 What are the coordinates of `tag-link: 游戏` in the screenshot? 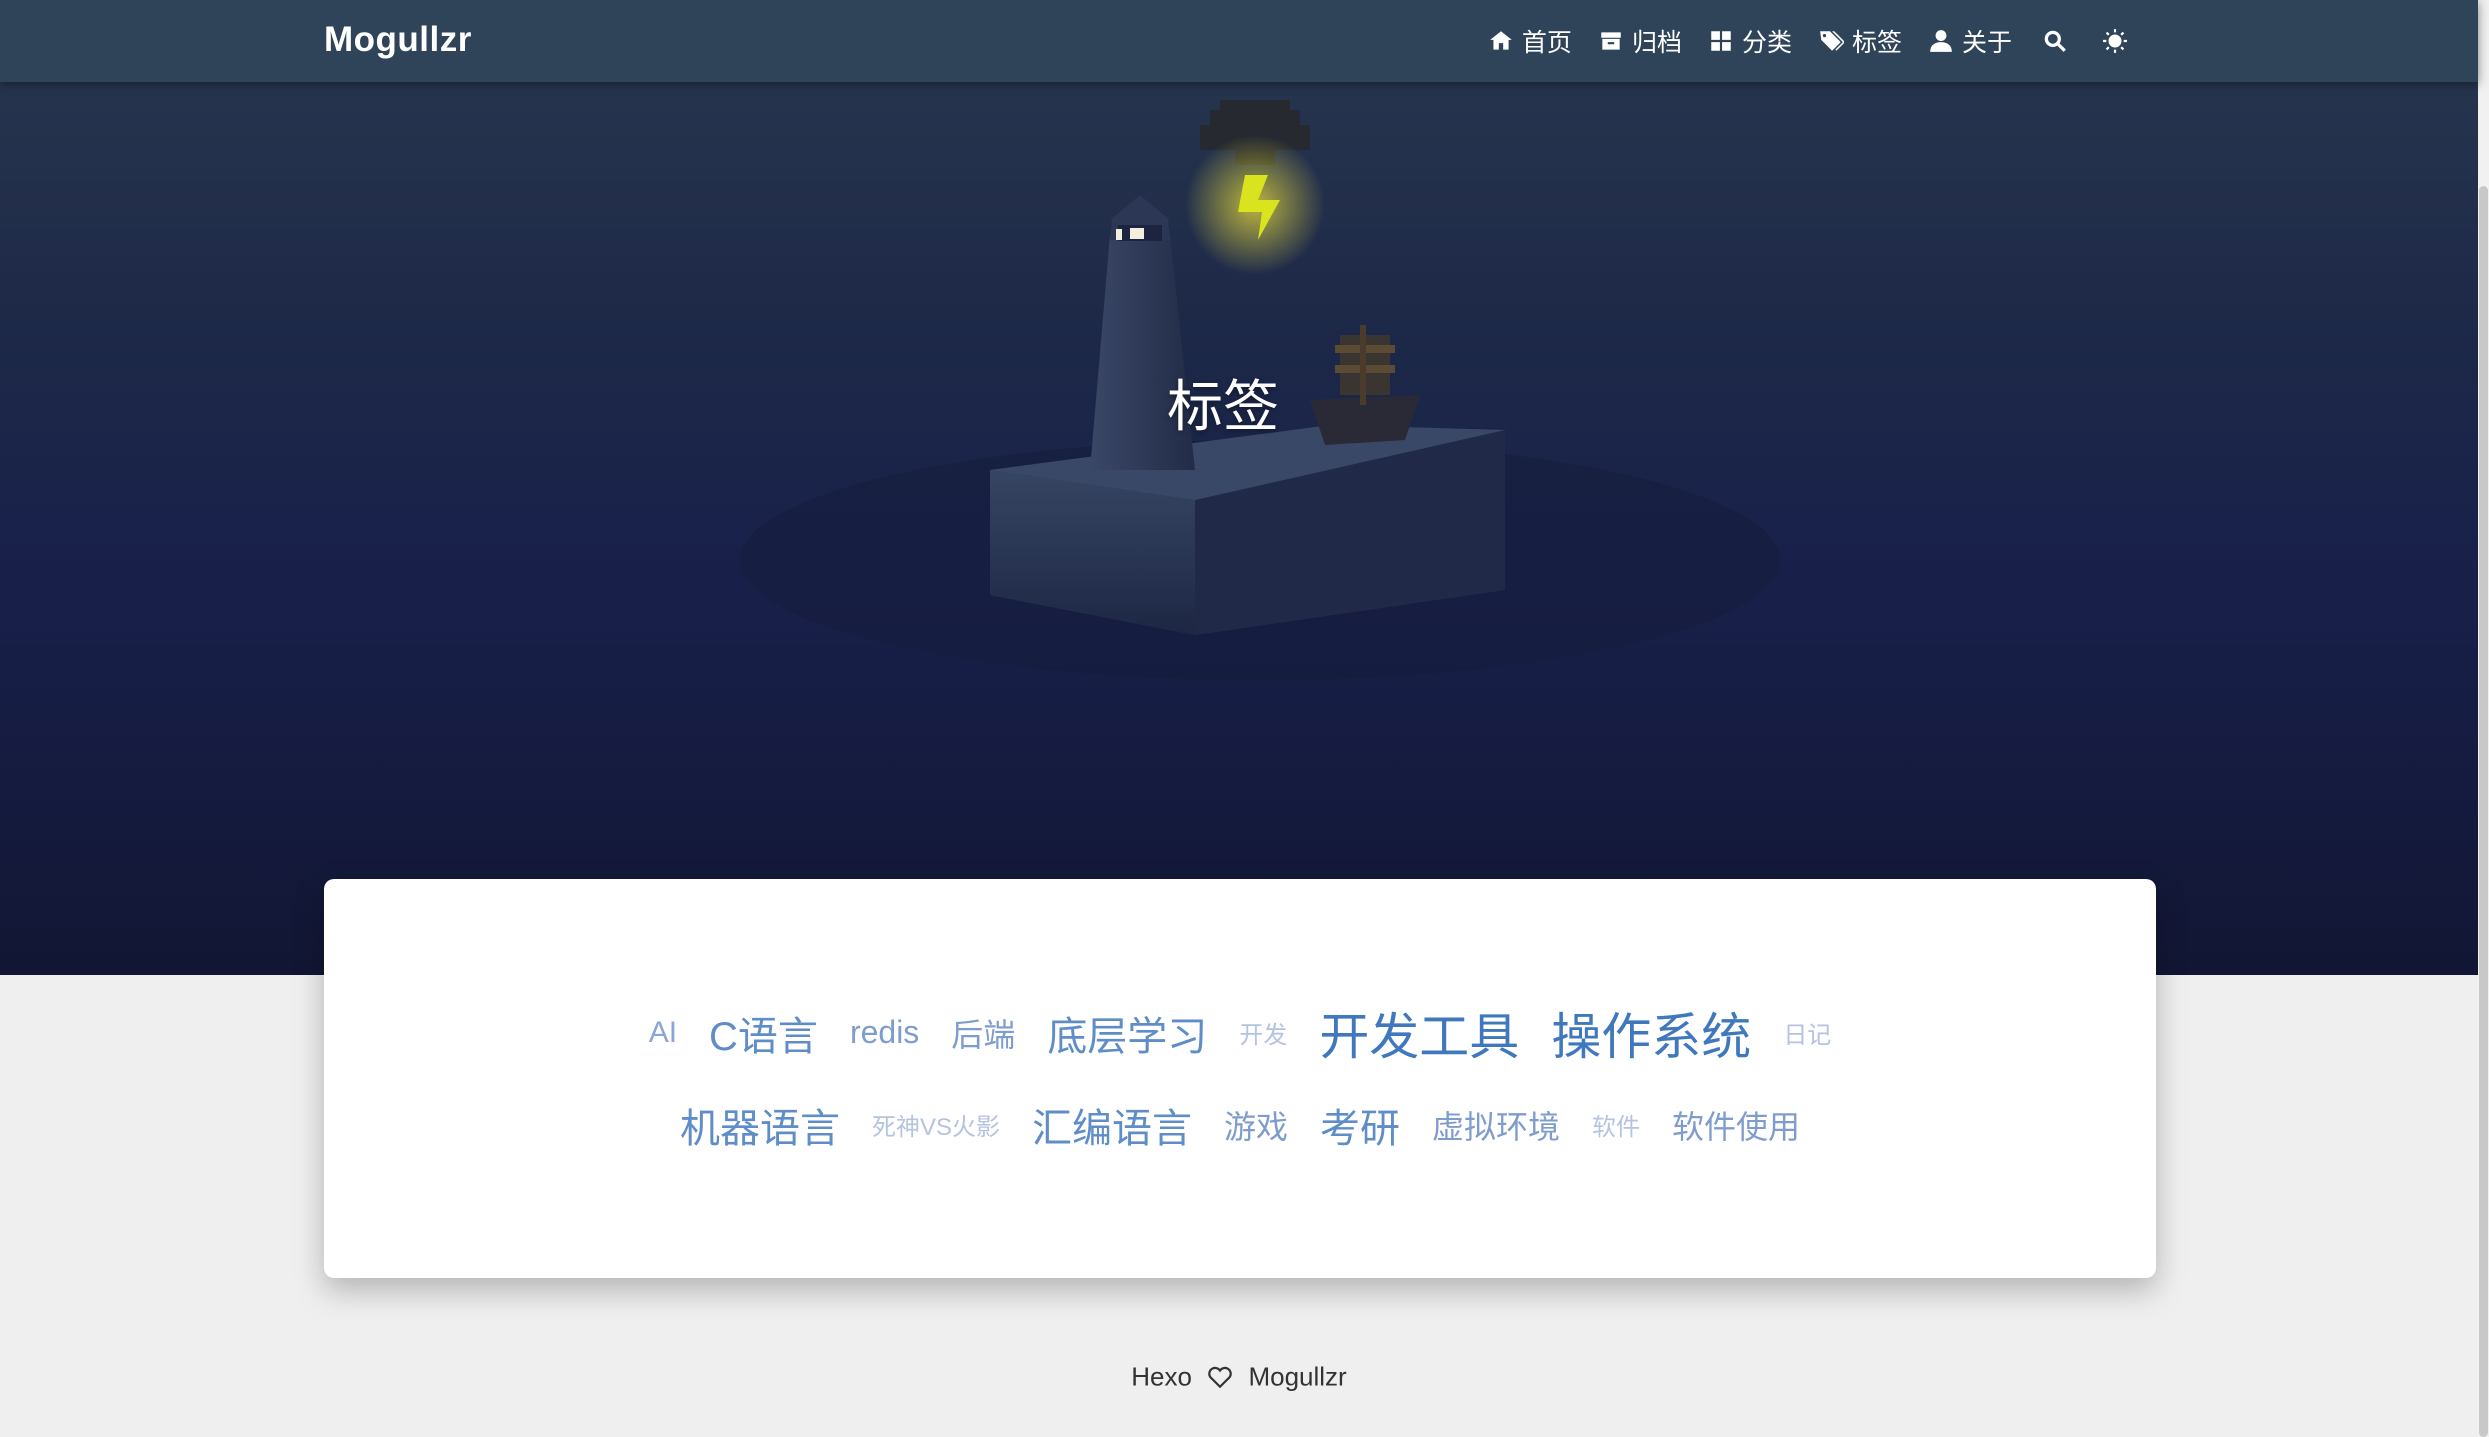 It's located at (1256, 1125).